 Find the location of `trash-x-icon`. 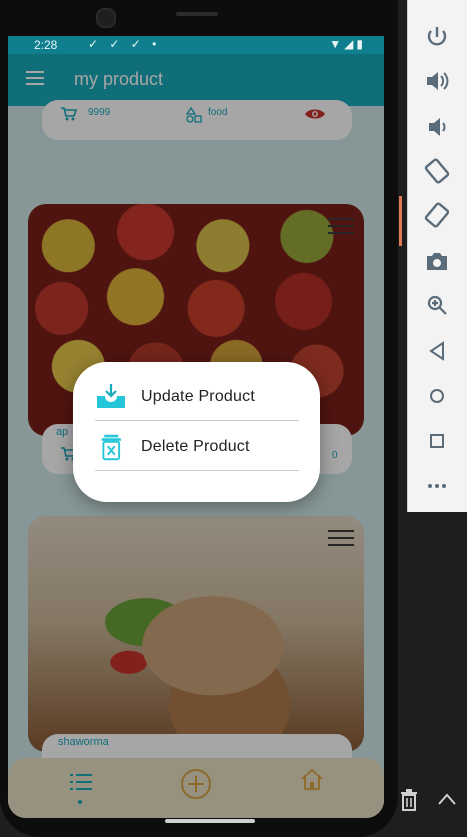

trash-x-icon is located at coordinates (111, 447).